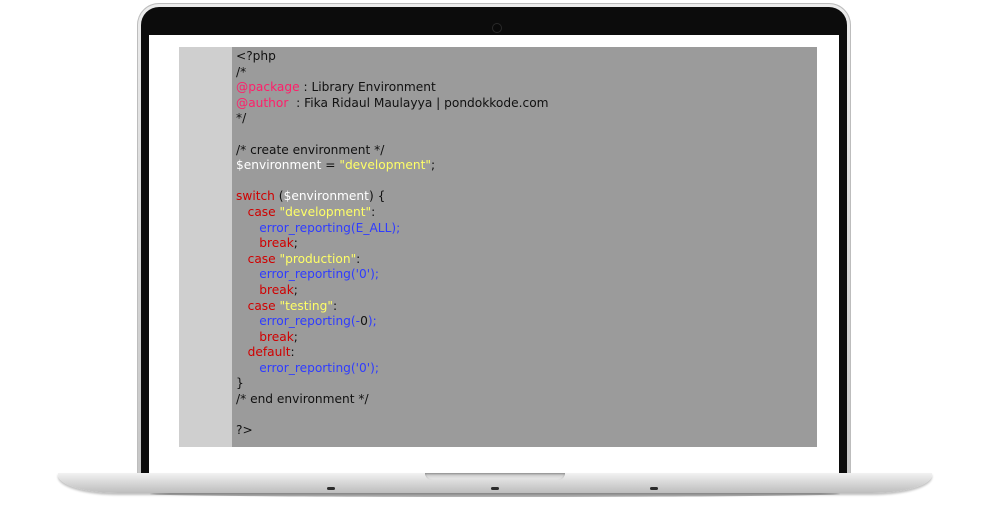 The width and height of the screenshot is (988, 523). Describe the element at coordinates (522, 166) in the screenshot. I see `code-line: $environment = "development";` at that location.